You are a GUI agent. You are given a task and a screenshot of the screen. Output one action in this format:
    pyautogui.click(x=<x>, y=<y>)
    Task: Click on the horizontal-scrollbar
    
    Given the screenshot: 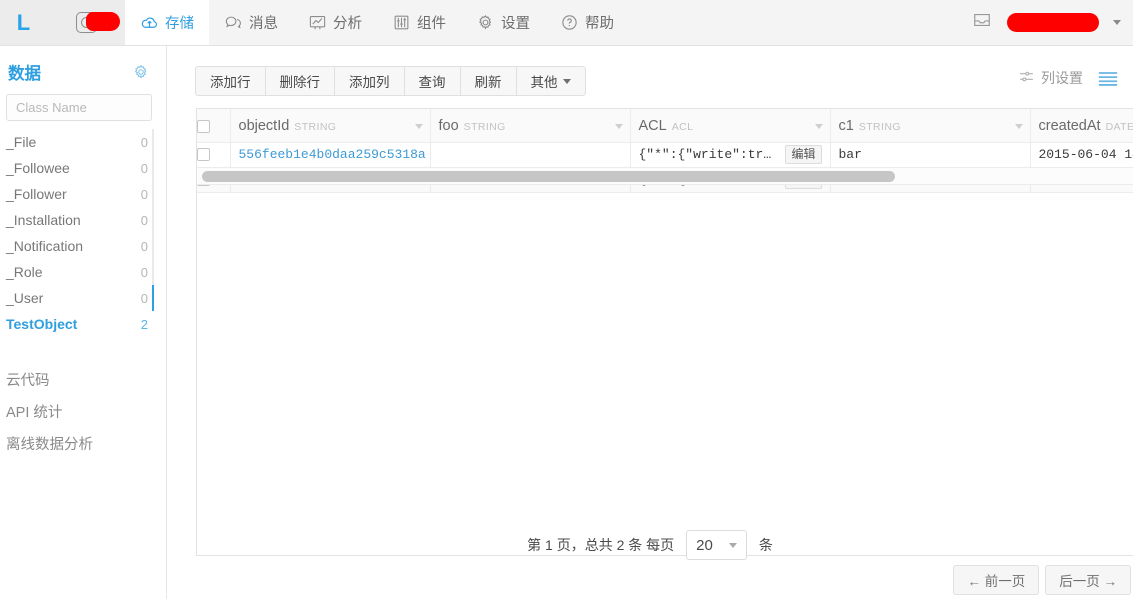 What is the action you would take?
    pyautogui.click(x=665, y=176)
    